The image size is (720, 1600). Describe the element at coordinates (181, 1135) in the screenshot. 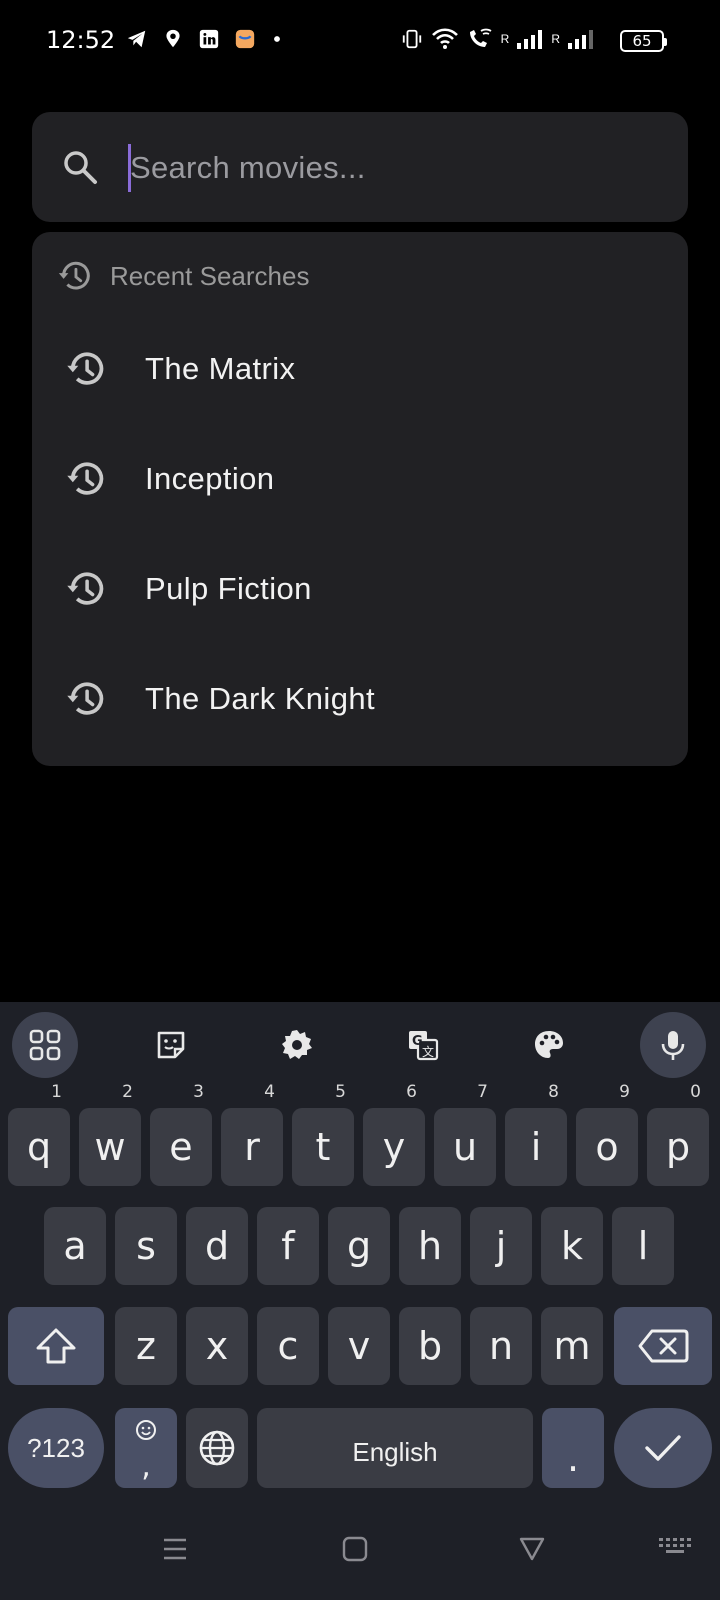

I see `key-e: e3` at that location.